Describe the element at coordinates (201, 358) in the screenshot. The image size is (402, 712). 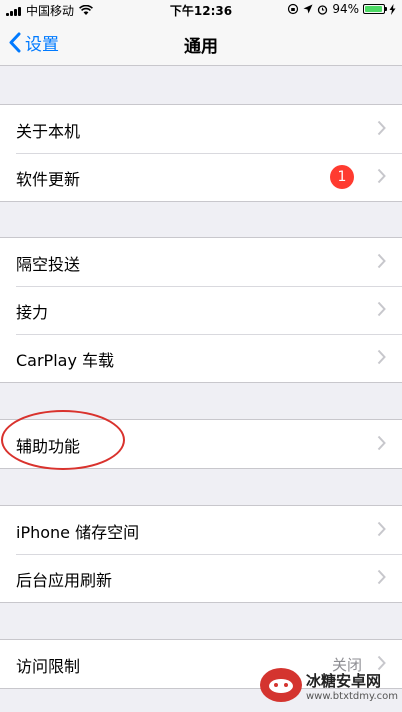
I see `cell-carplay: CarPlay 车载` at that location.